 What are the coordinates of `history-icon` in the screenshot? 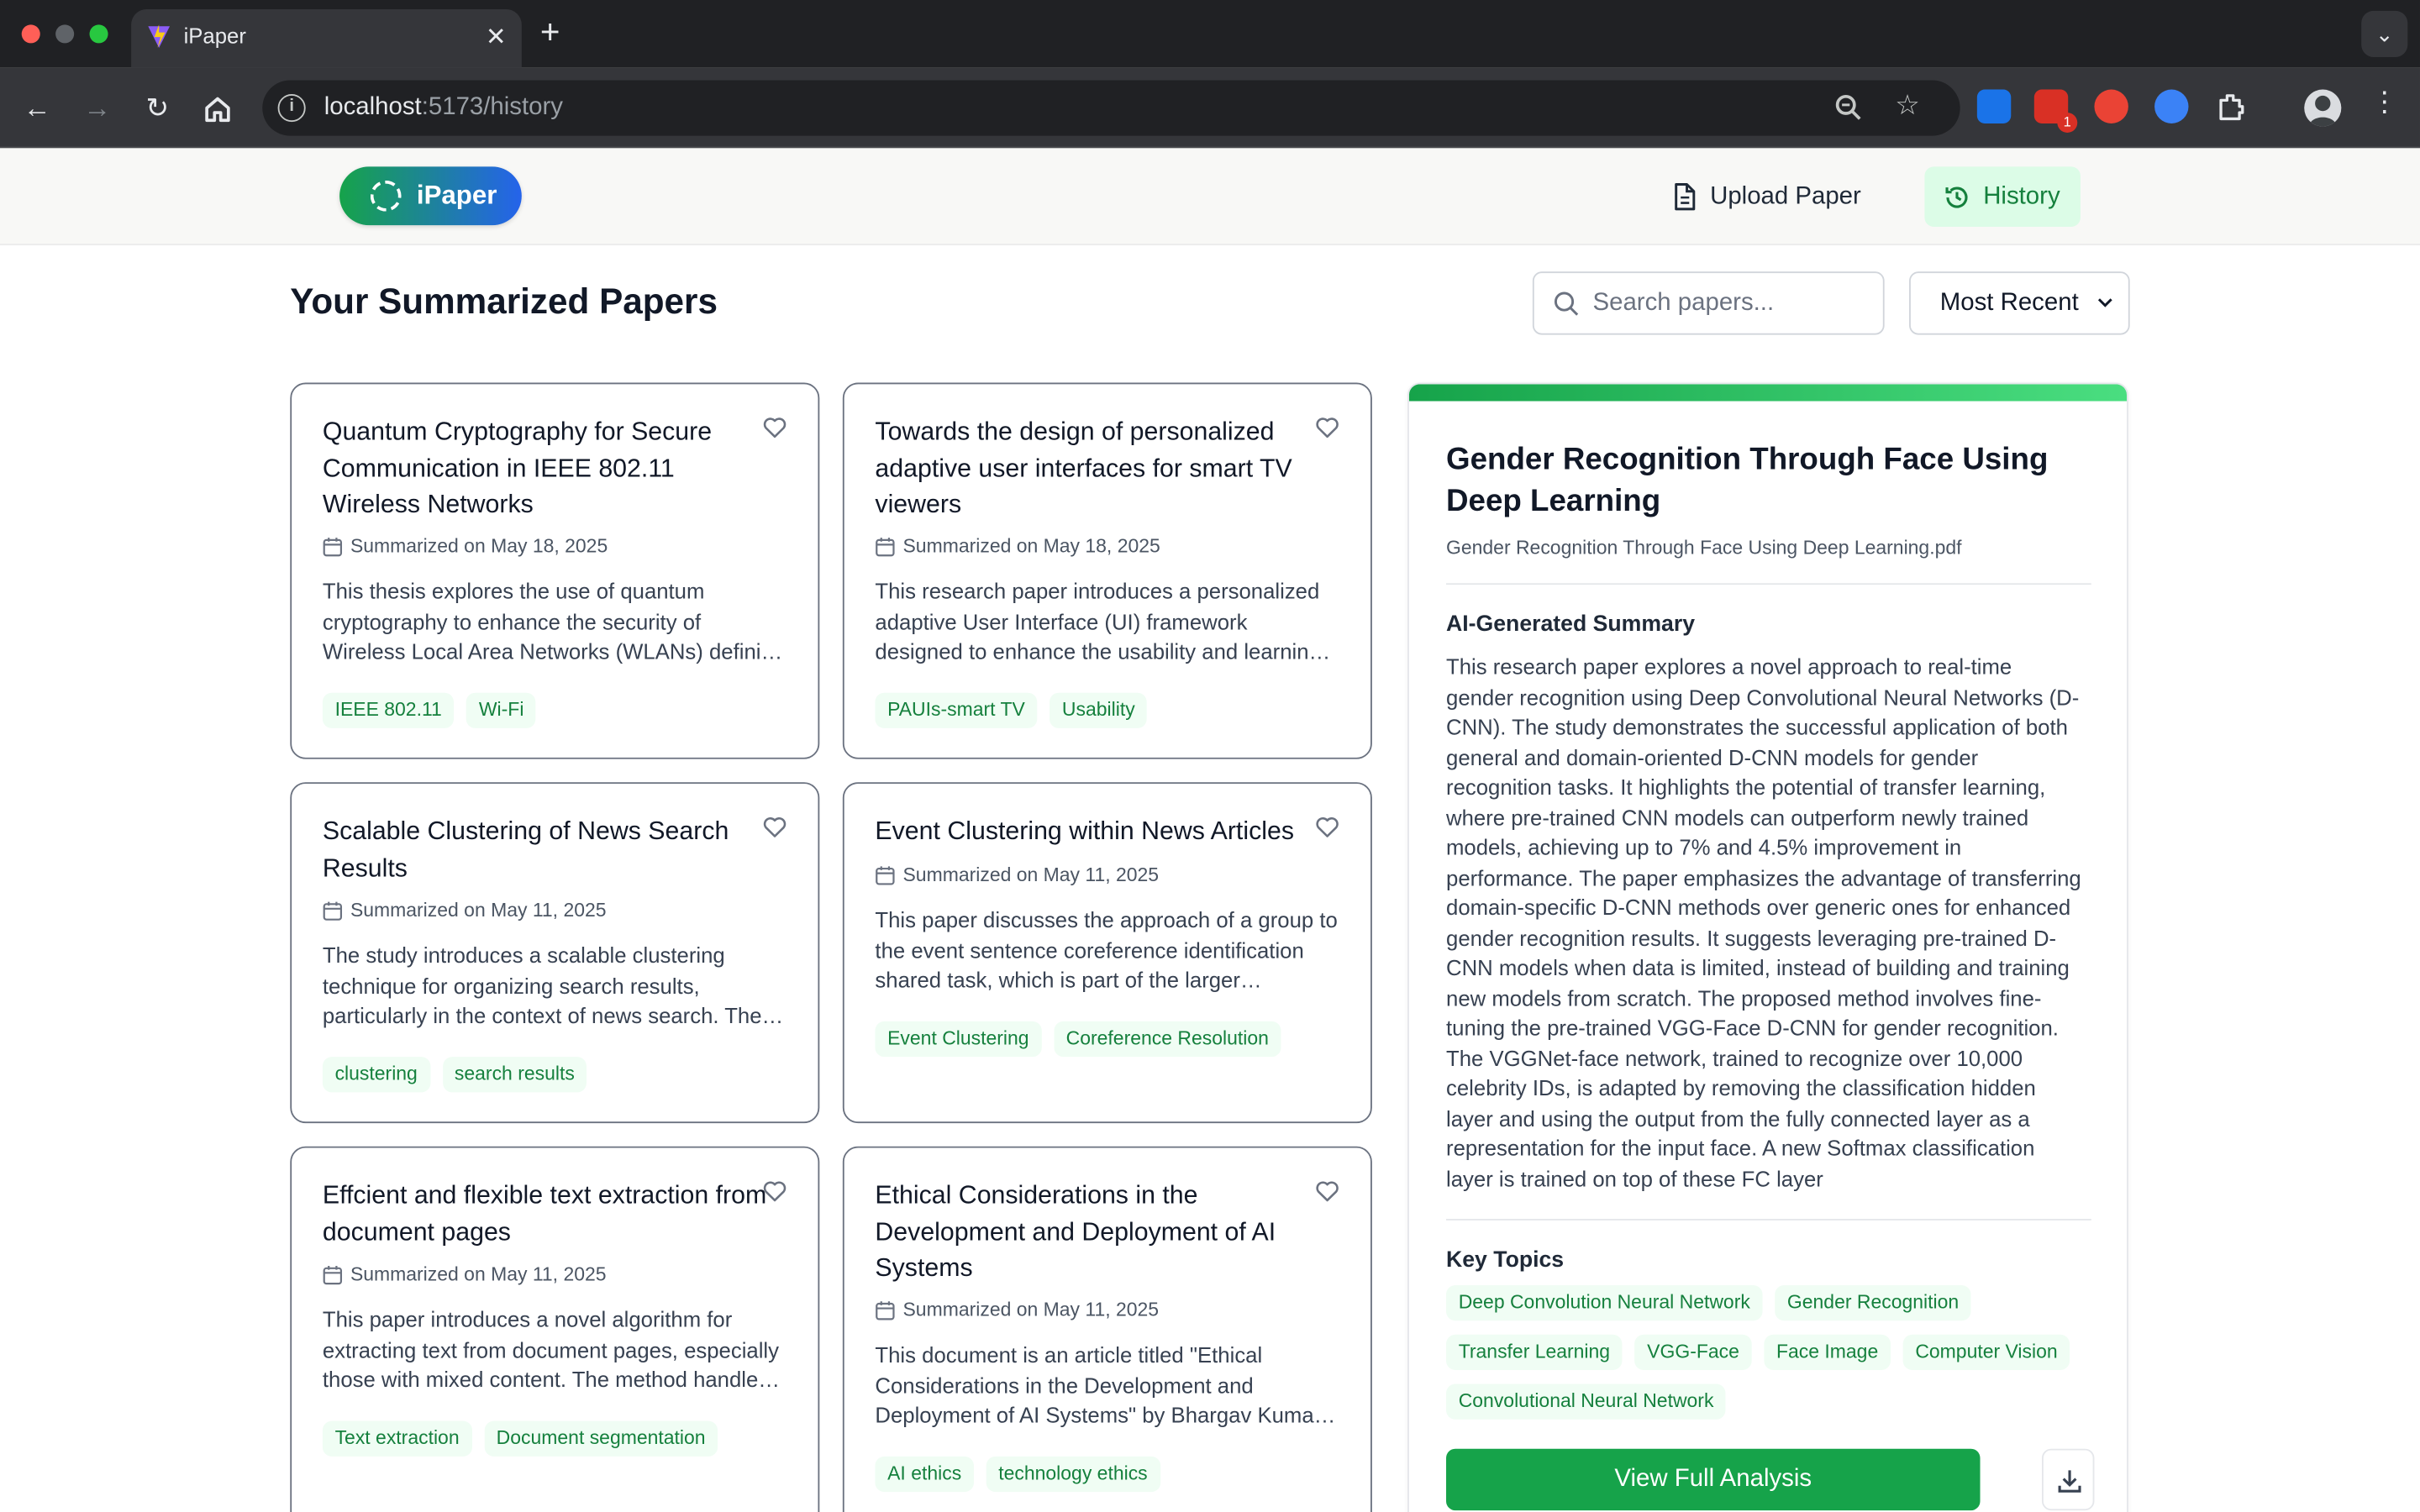 It's located at (1956, 196).